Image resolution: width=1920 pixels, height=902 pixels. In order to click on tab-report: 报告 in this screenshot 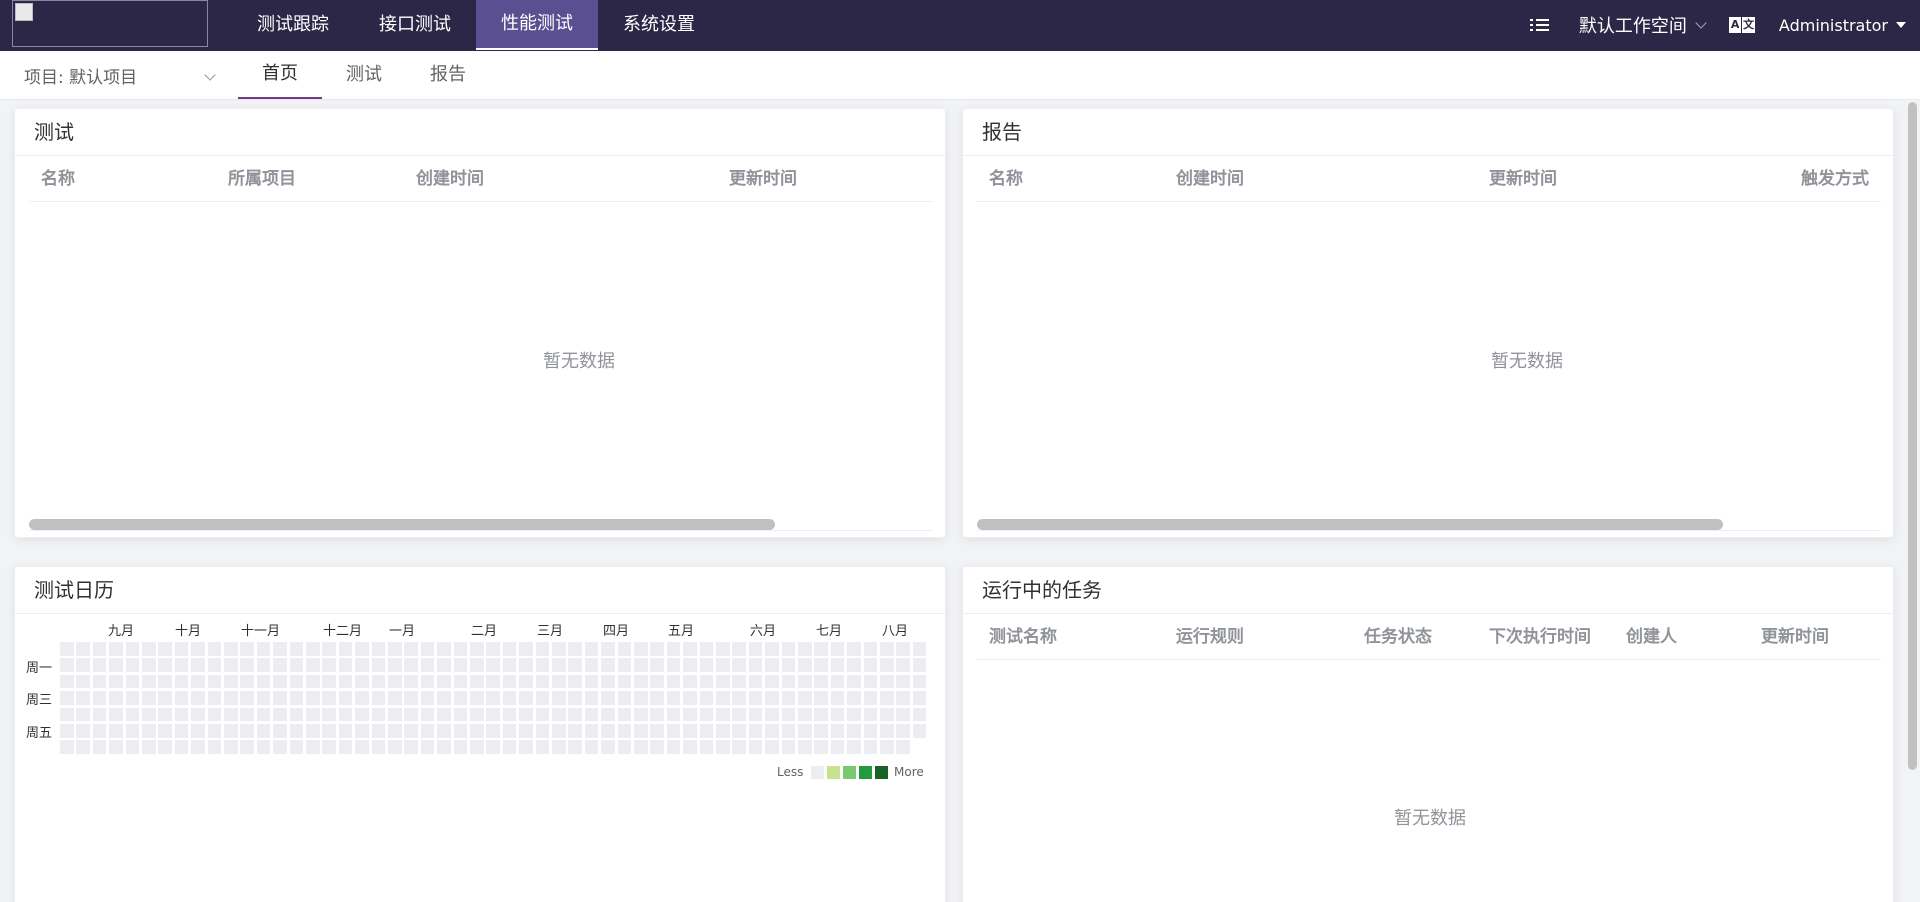, I will do `click(448, 75)`.